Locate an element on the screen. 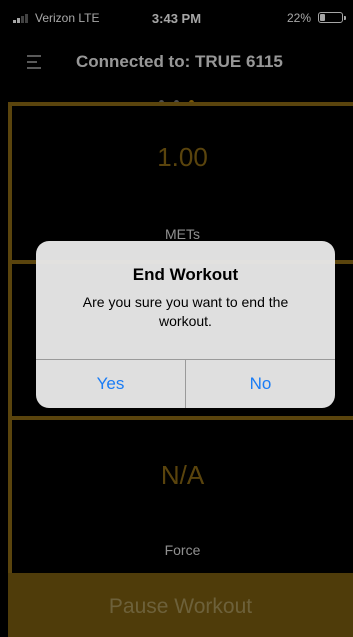  no-button: No is located at coordinates (260, 384).